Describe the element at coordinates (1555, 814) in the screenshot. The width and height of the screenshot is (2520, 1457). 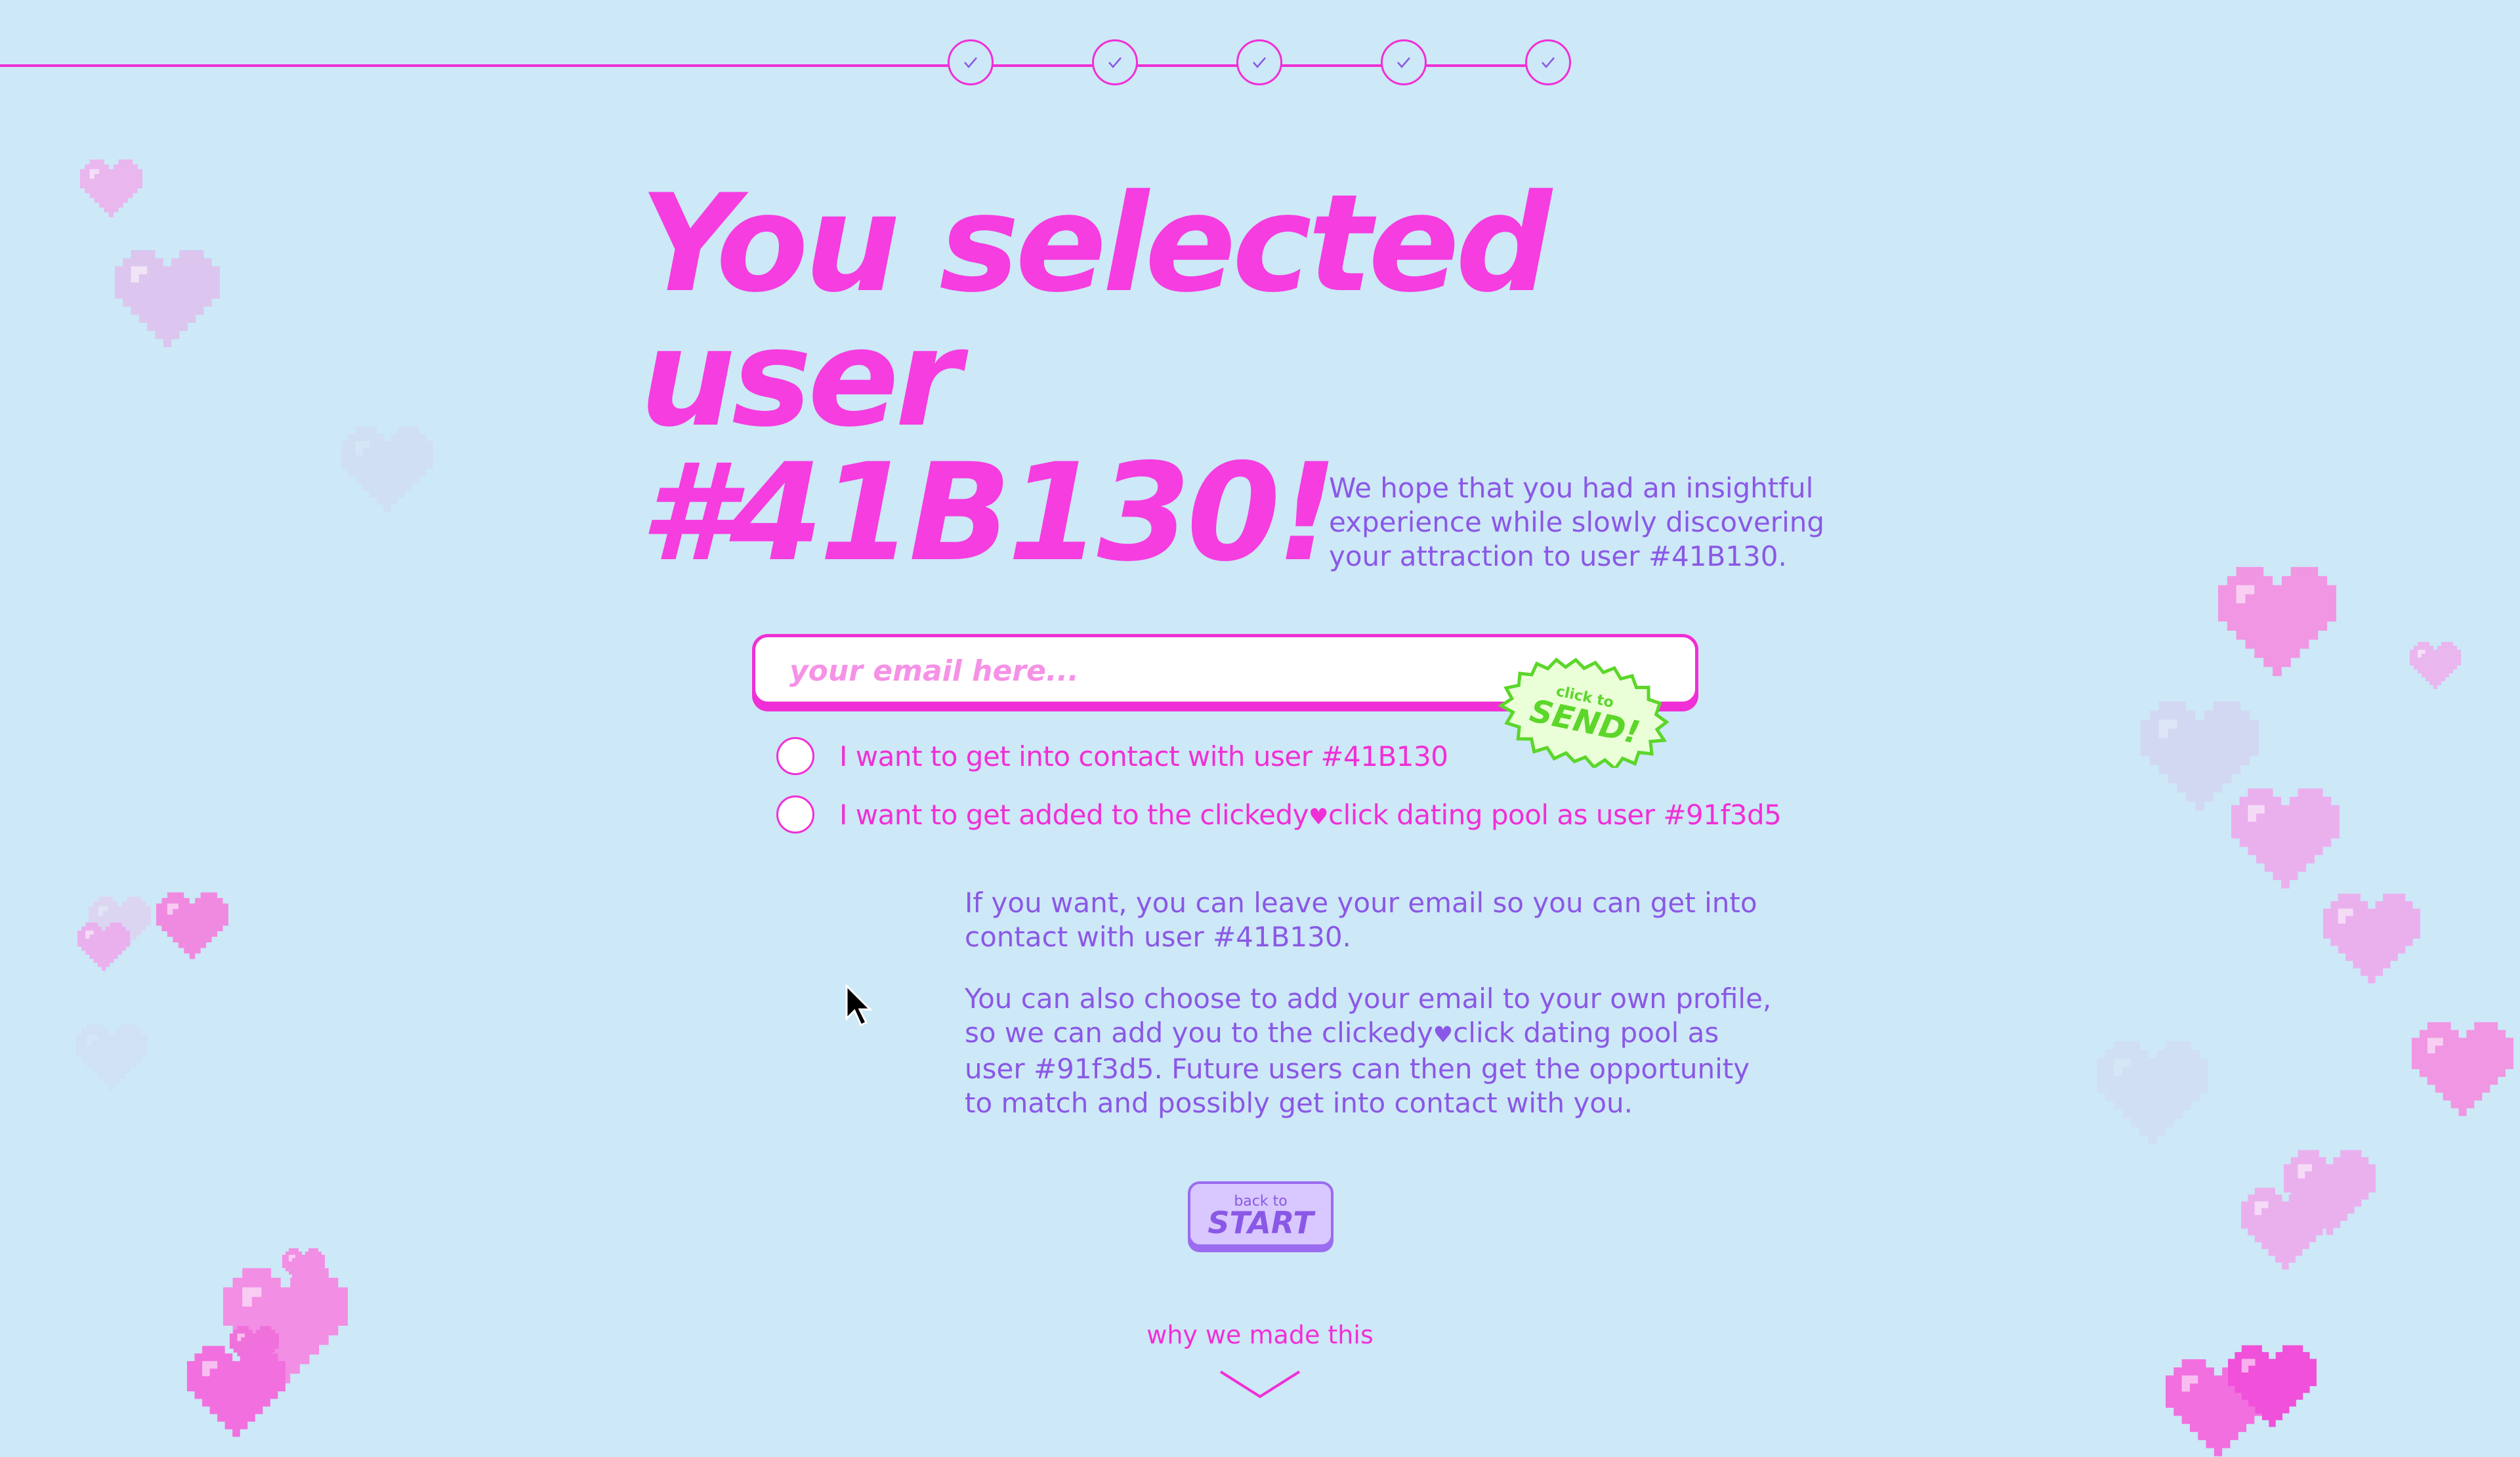
I see `dating-pool-option-text-2: click dating pool as user #91f3d5` at that location.